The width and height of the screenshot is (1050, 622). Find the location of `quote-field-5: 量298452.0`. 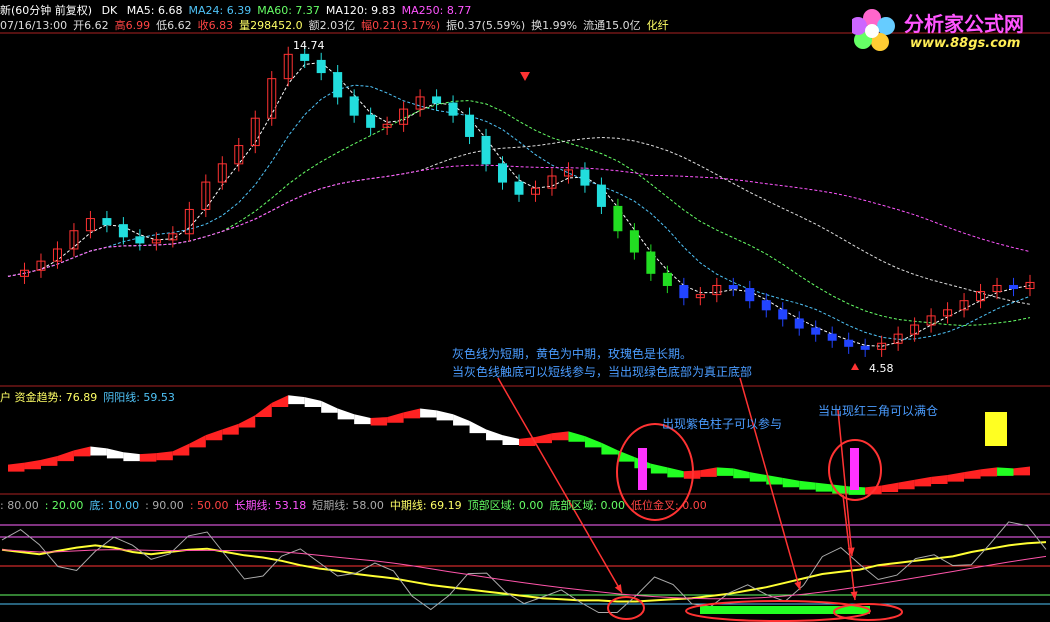

quote-field-5: 量298452.0 is located at coordinates (271, 25).